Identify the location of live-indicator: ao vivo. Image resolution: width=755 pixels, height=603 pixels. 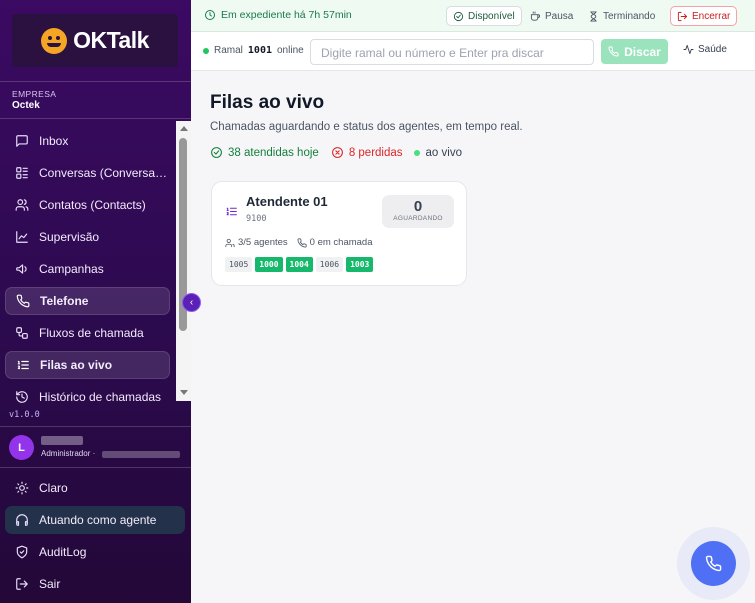
(437, 152).